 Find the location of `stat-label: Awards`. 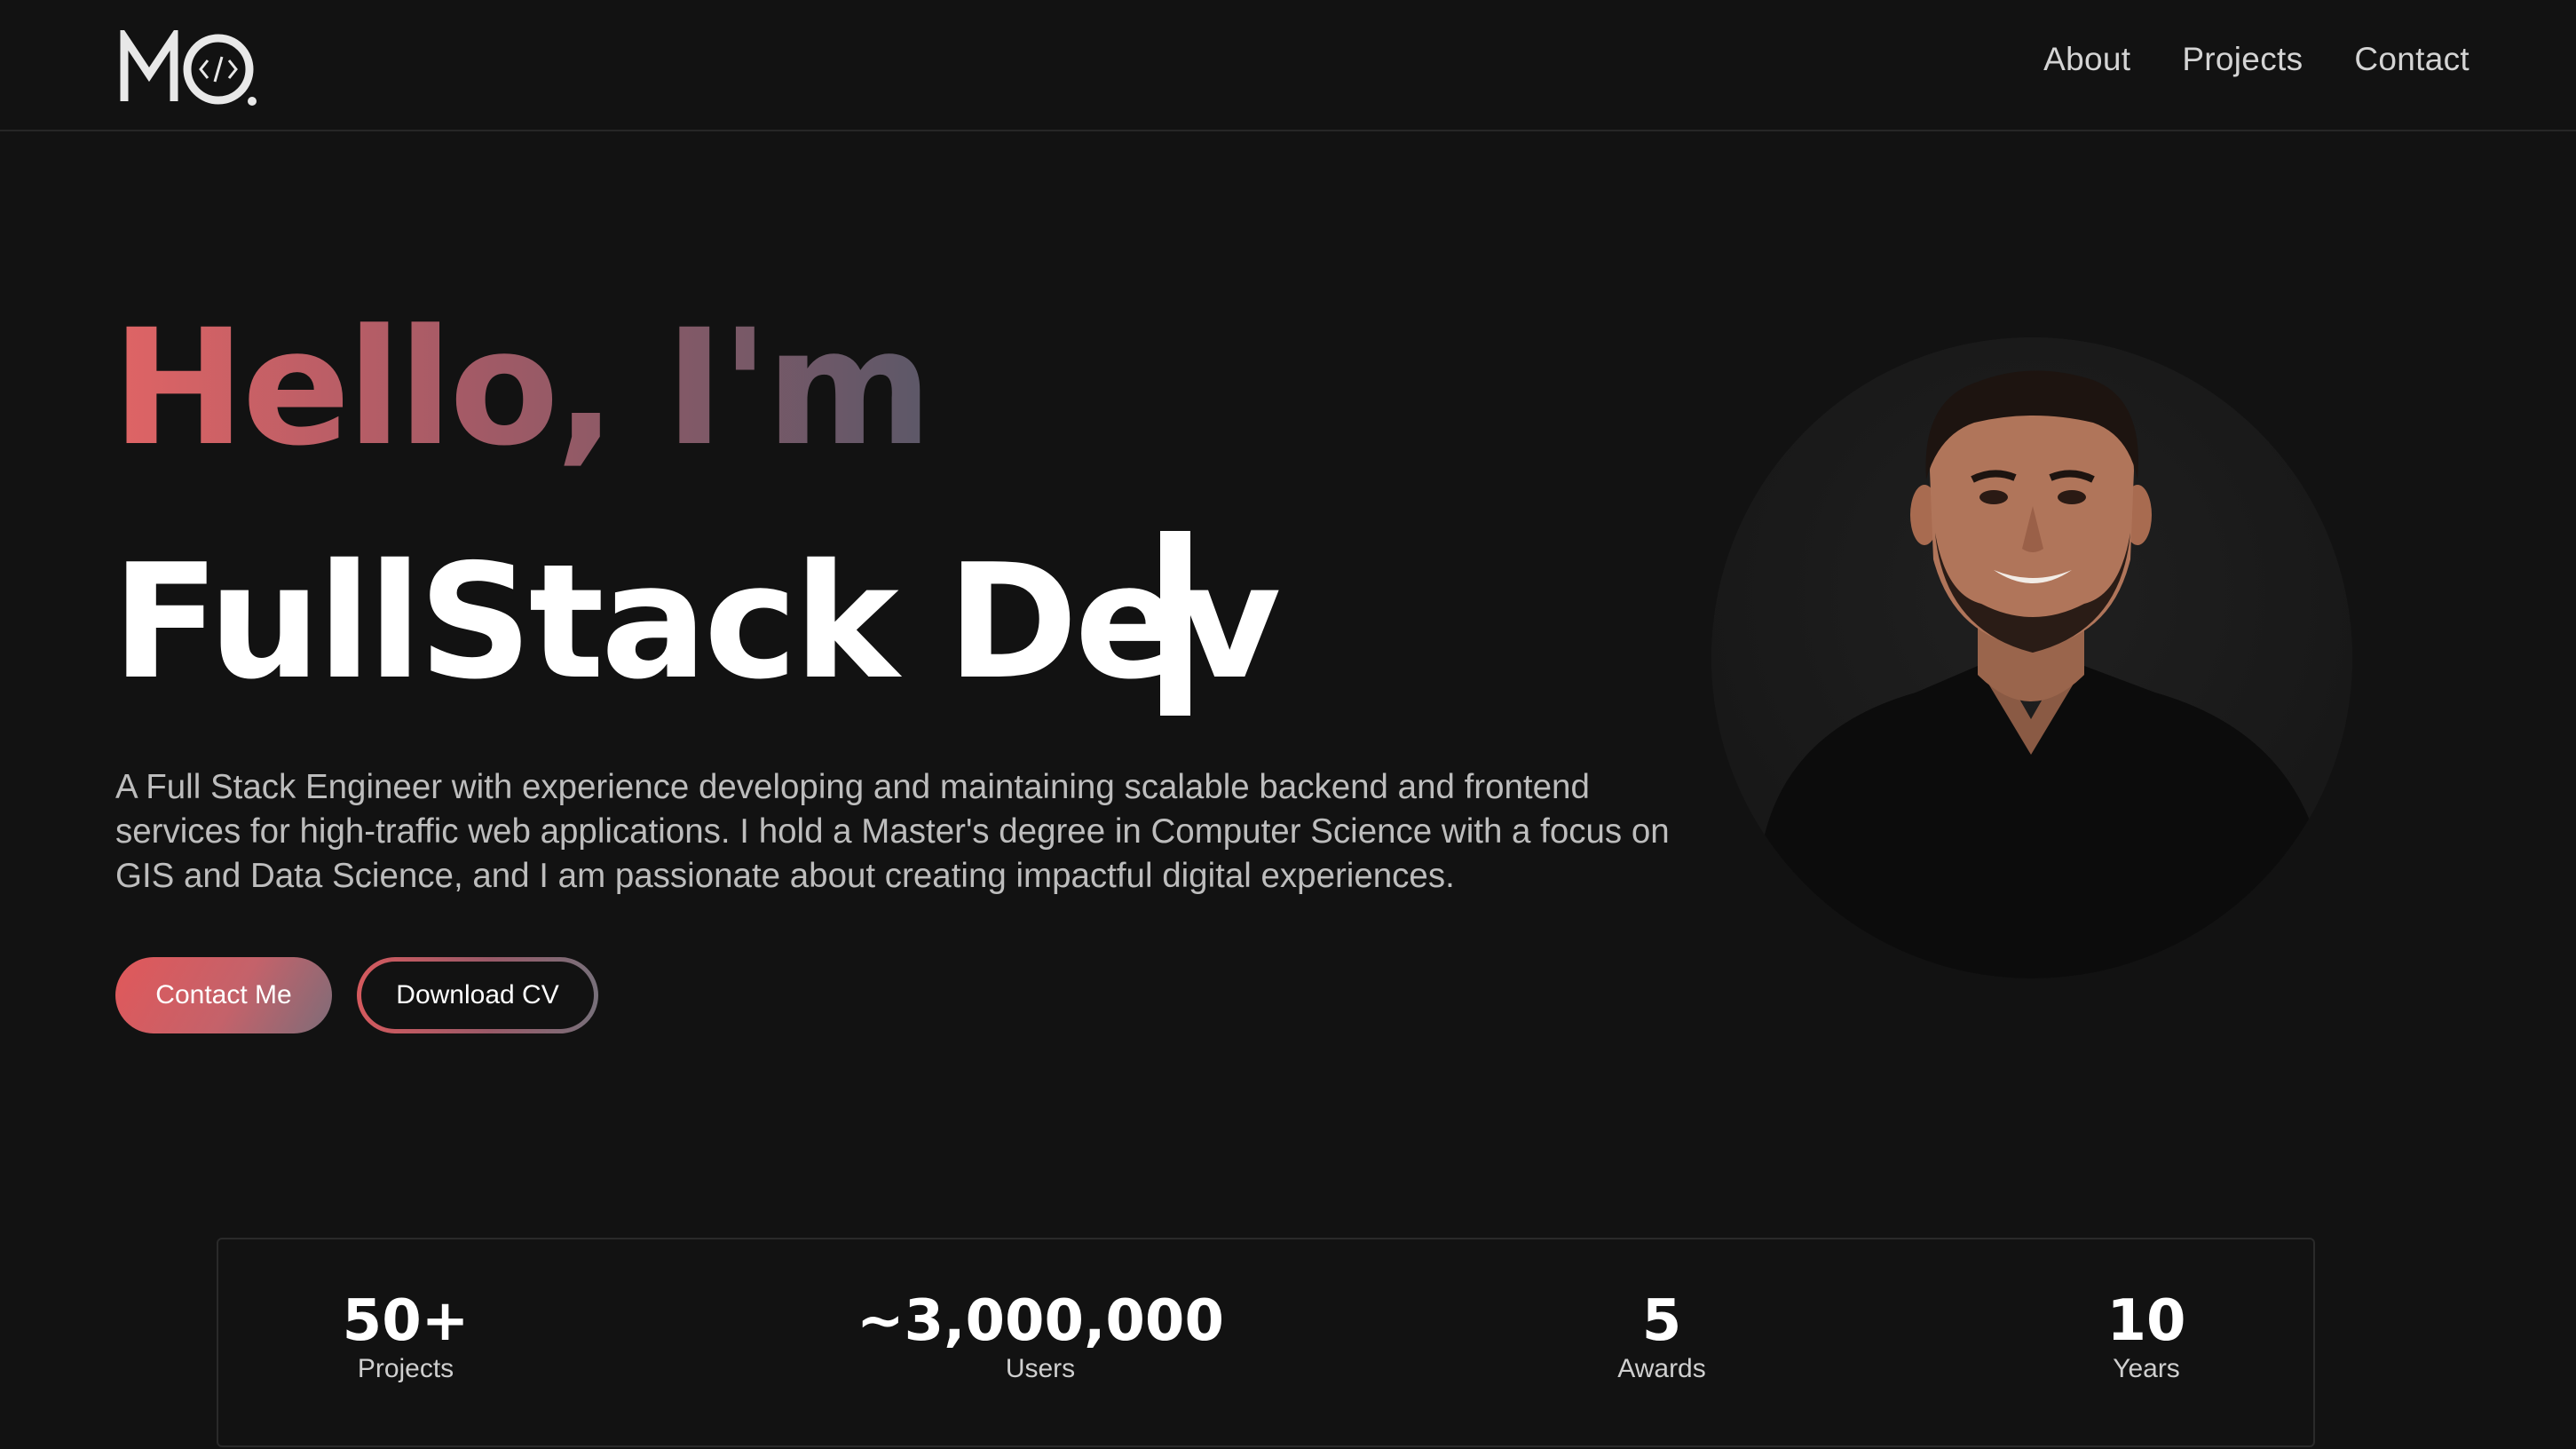

stat-label: Awards is located at coordinates (1661, 1368).